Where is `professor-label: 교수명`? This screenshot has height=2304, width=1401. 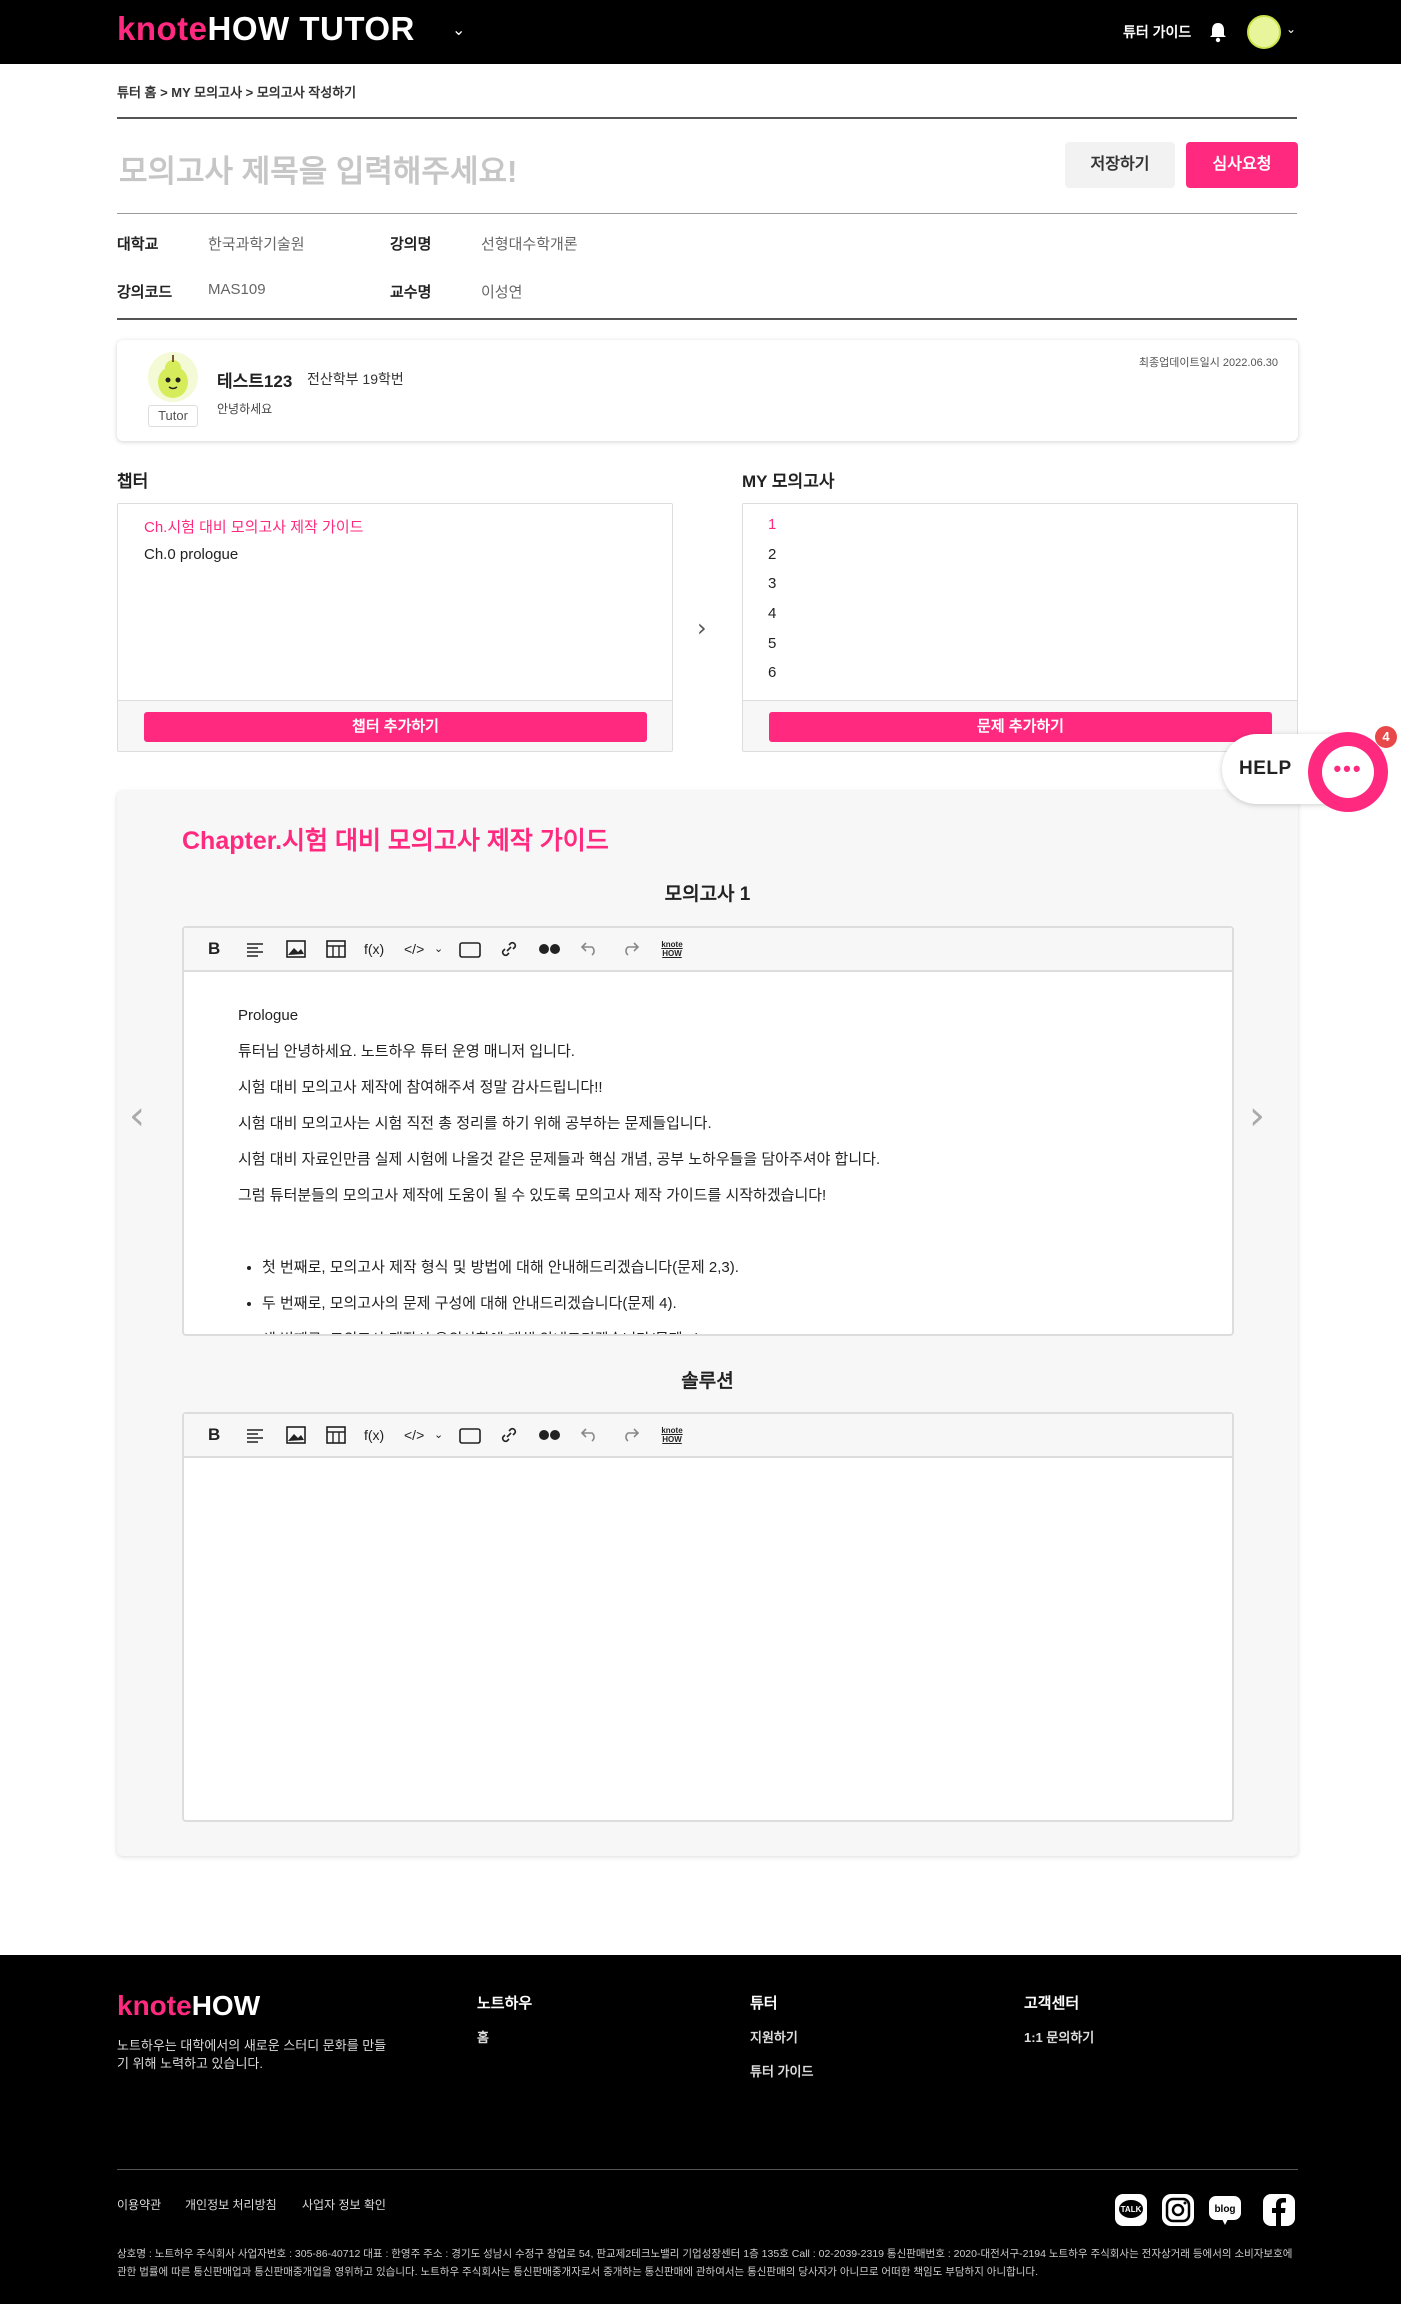 professor-label: 교수명 is located at coordinates (411, 292).